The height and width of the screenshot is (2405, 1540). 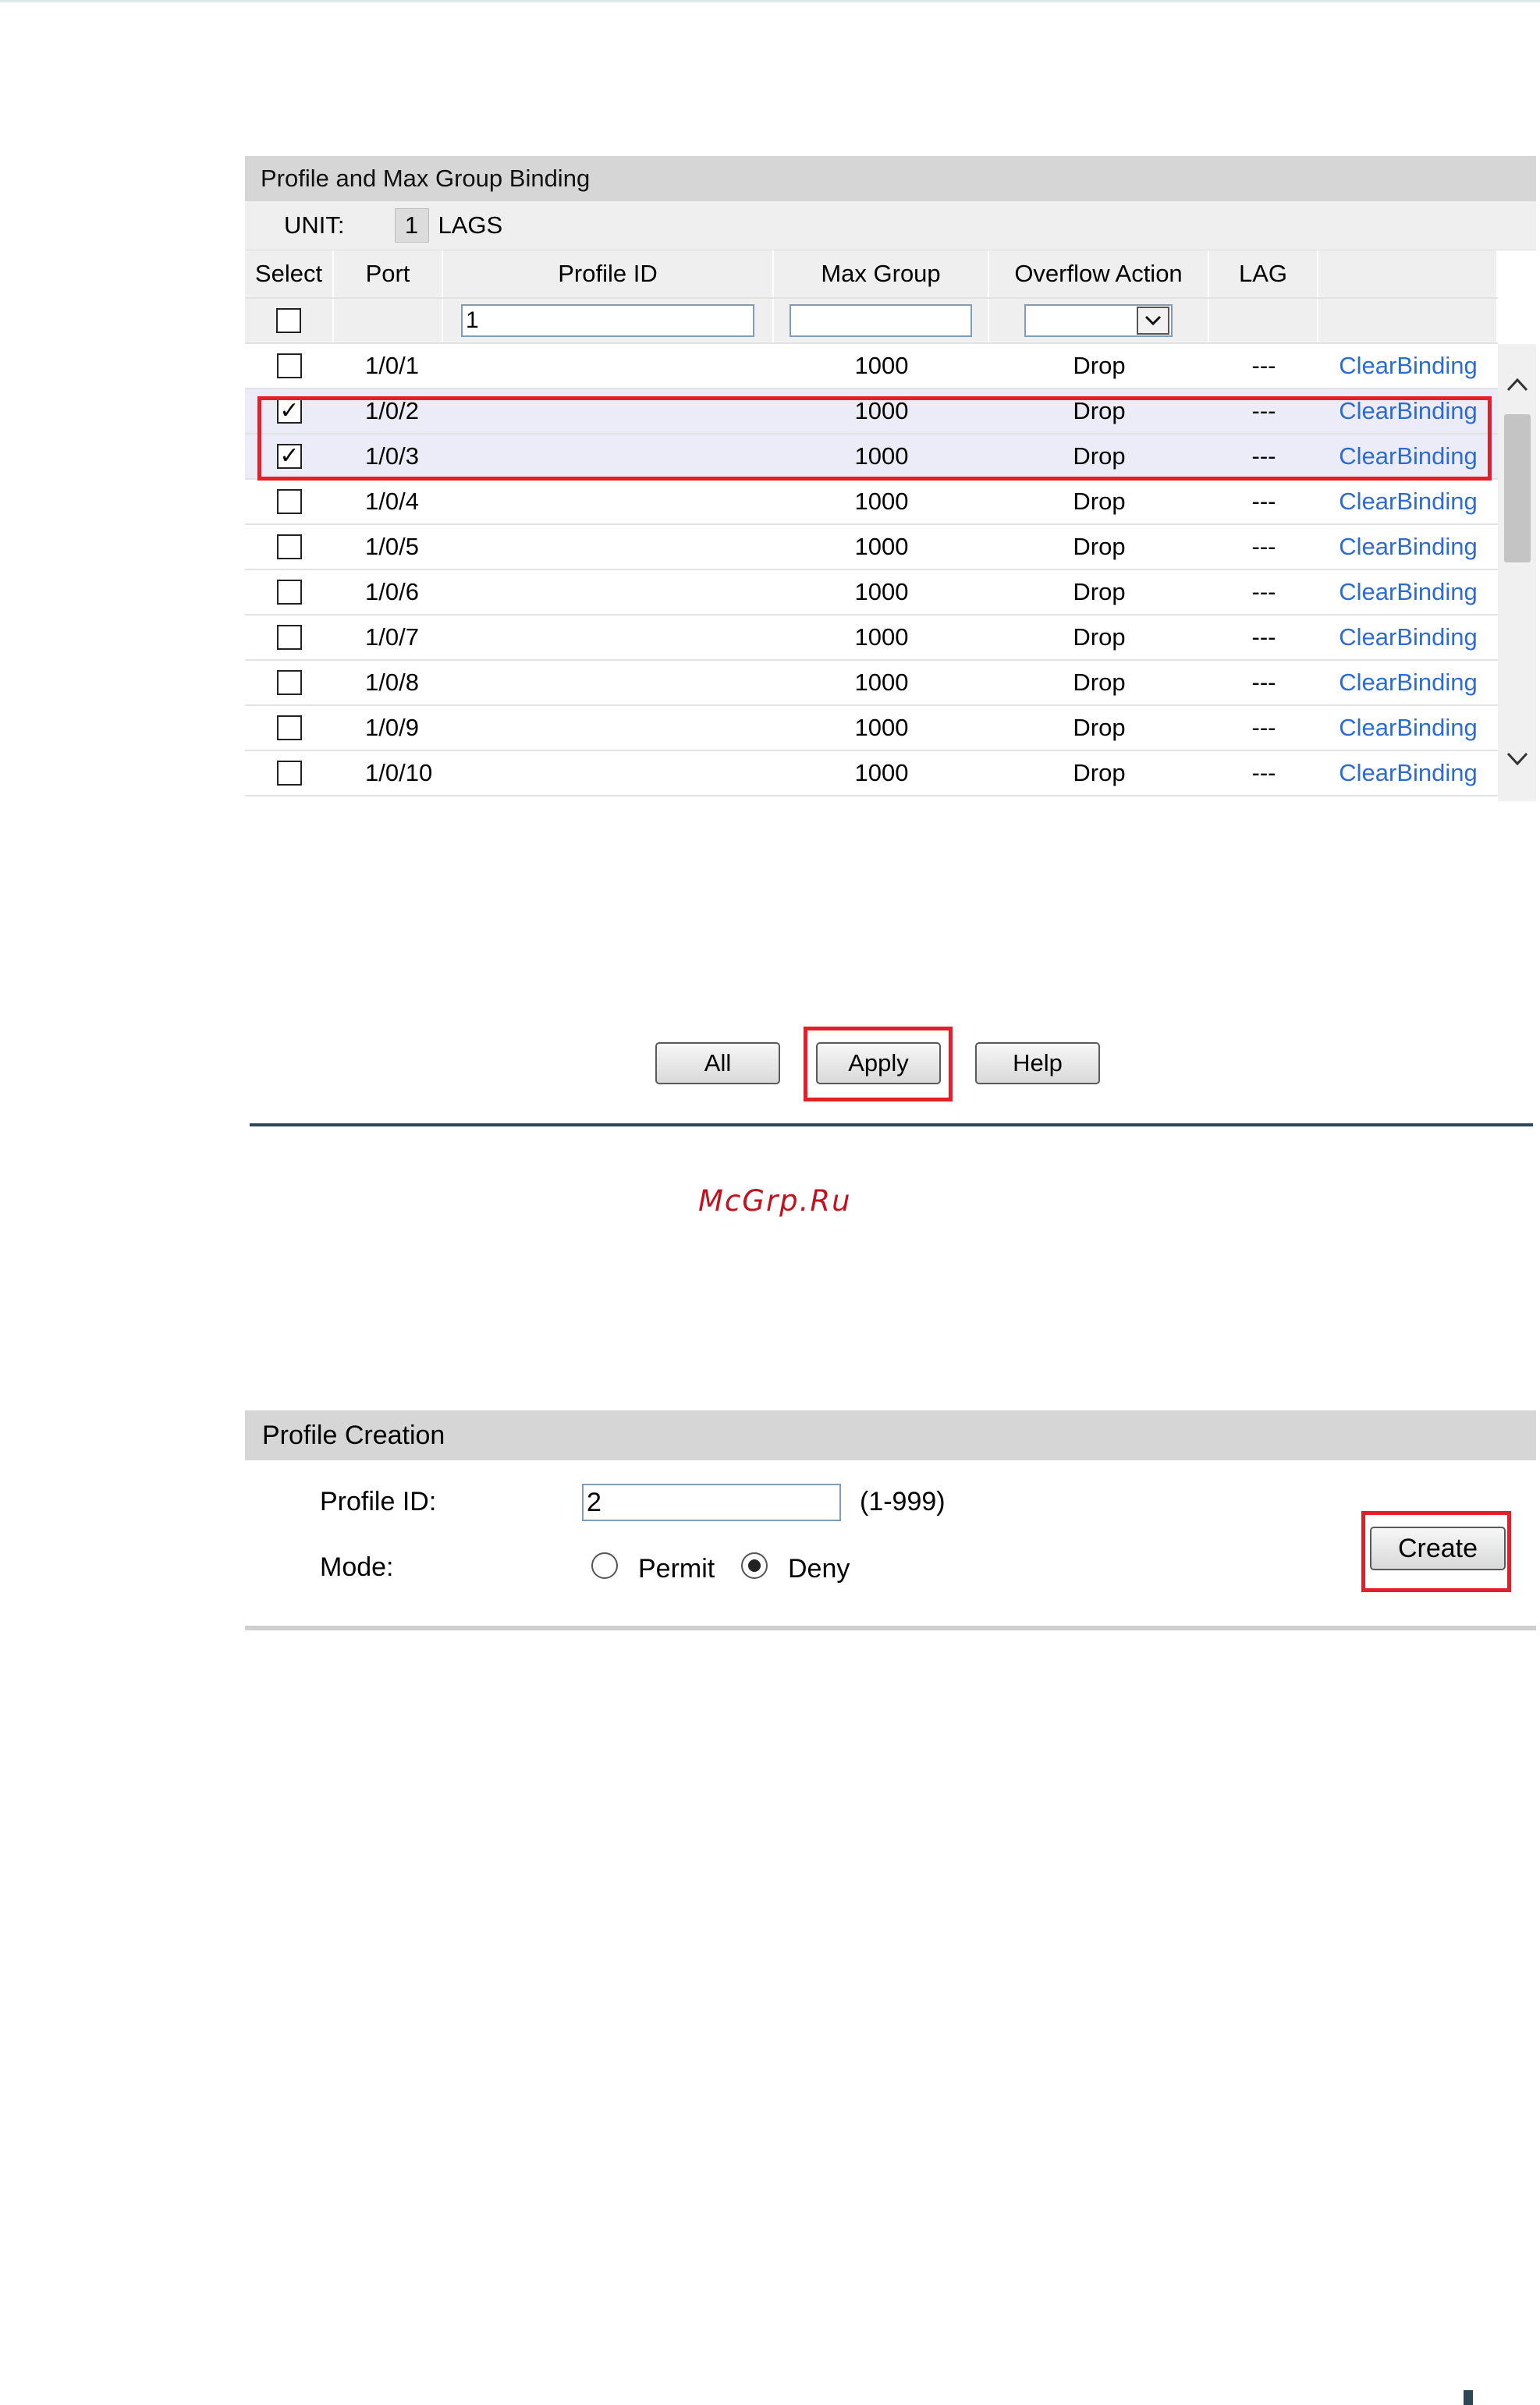 I want to click on scrollbar-thumb, so click(x=1517, y=488).